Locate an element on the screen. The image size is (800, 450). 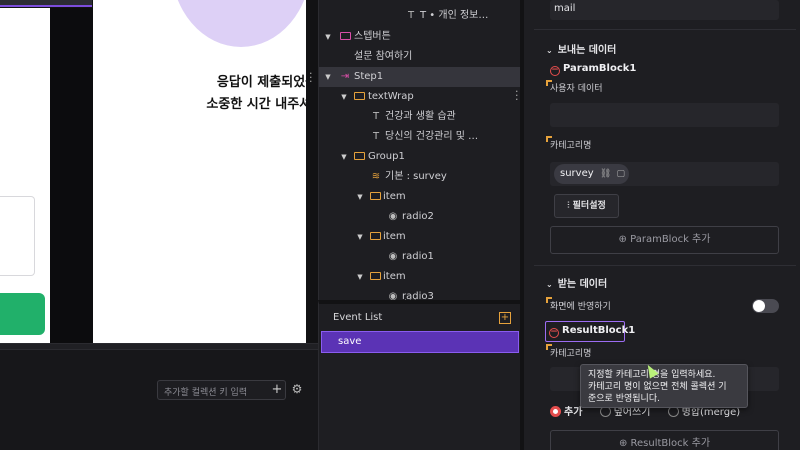
collection-key-input: 추가할 컬렉션 키 입력 is located at coordinates (221, 390).